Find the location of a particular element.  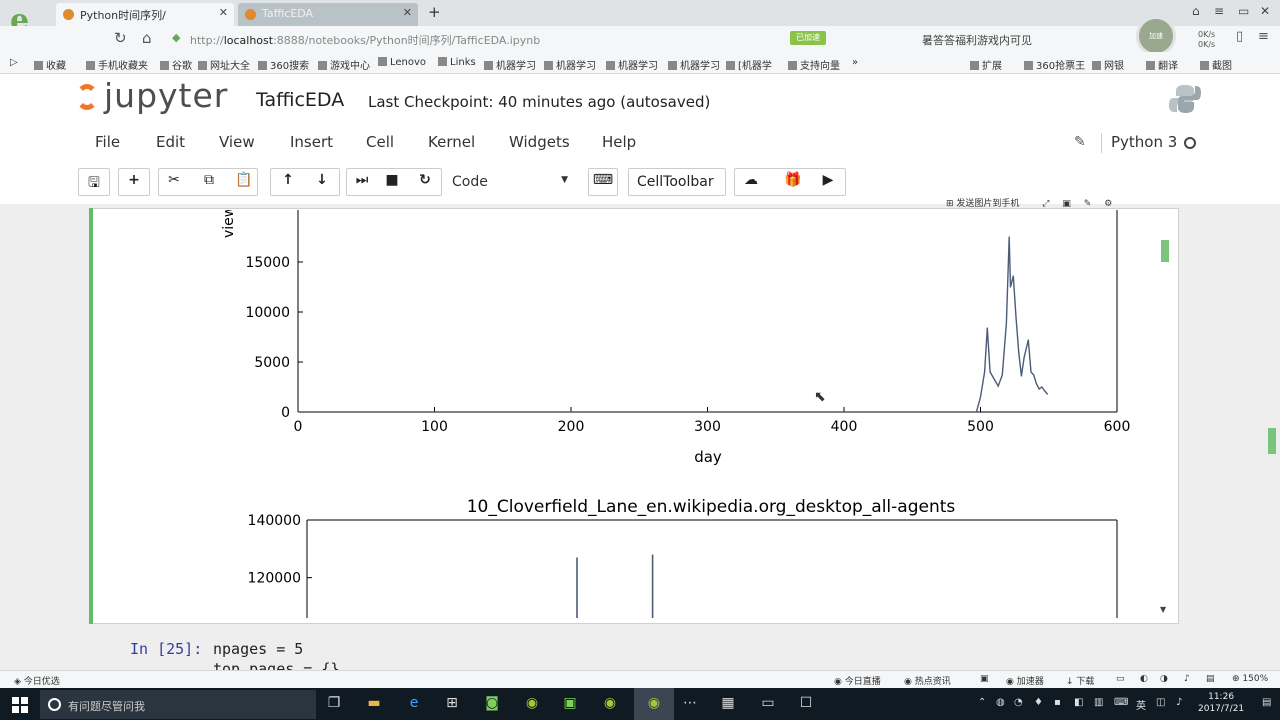

tray-icon: ◫ is located at coordinates (1160, 702).